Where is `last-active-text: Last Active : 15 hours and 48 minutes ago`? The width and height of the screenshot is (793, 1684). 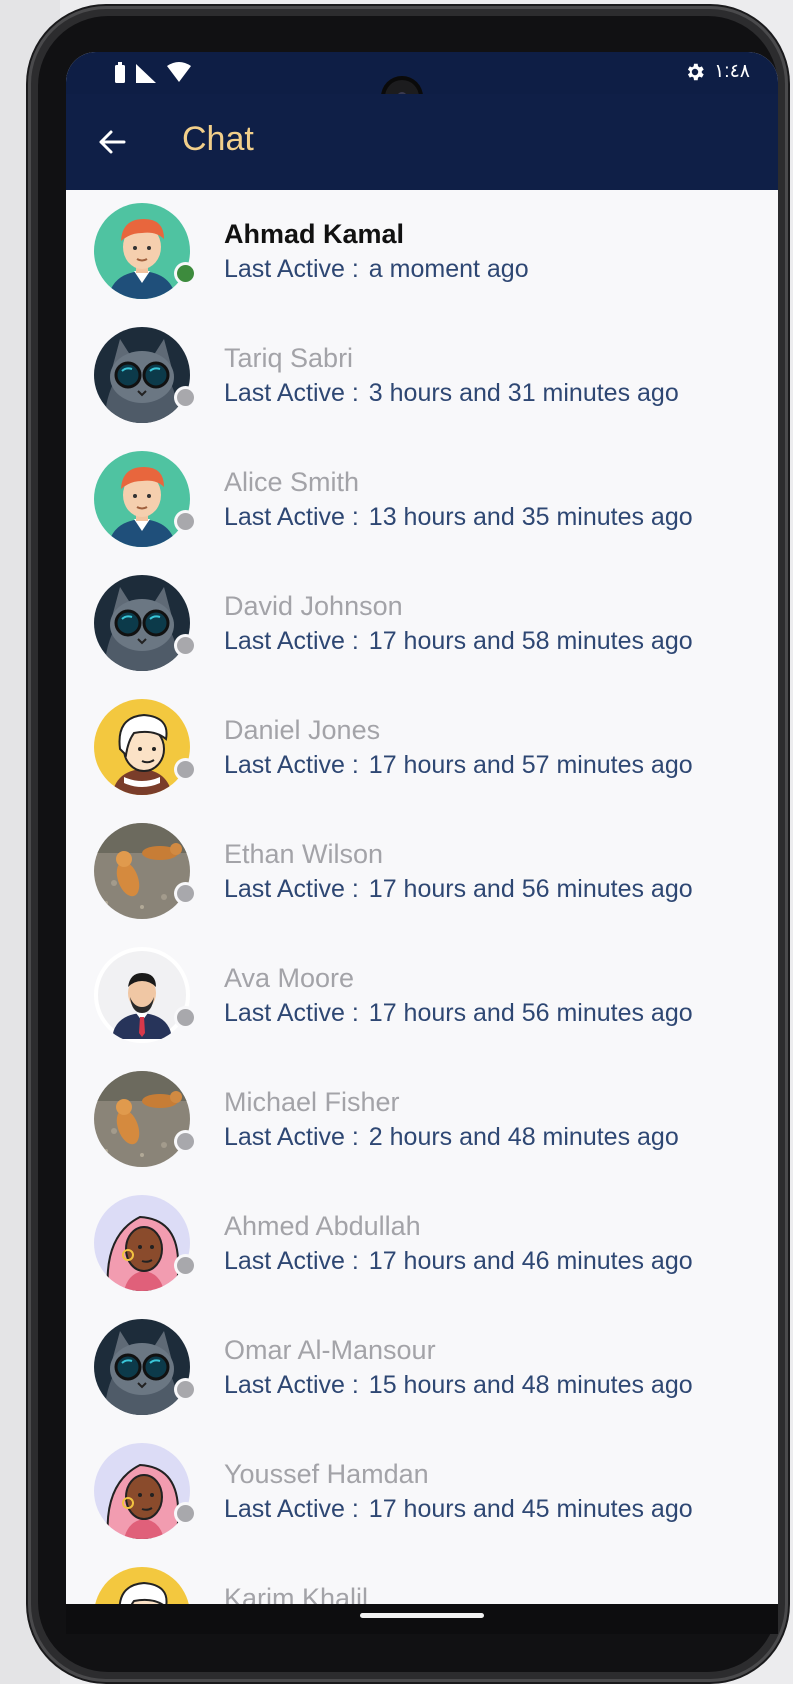
last-active-text: Last Active : 15 hours and 48 minutes ago is located at coordinates (458, 1385).